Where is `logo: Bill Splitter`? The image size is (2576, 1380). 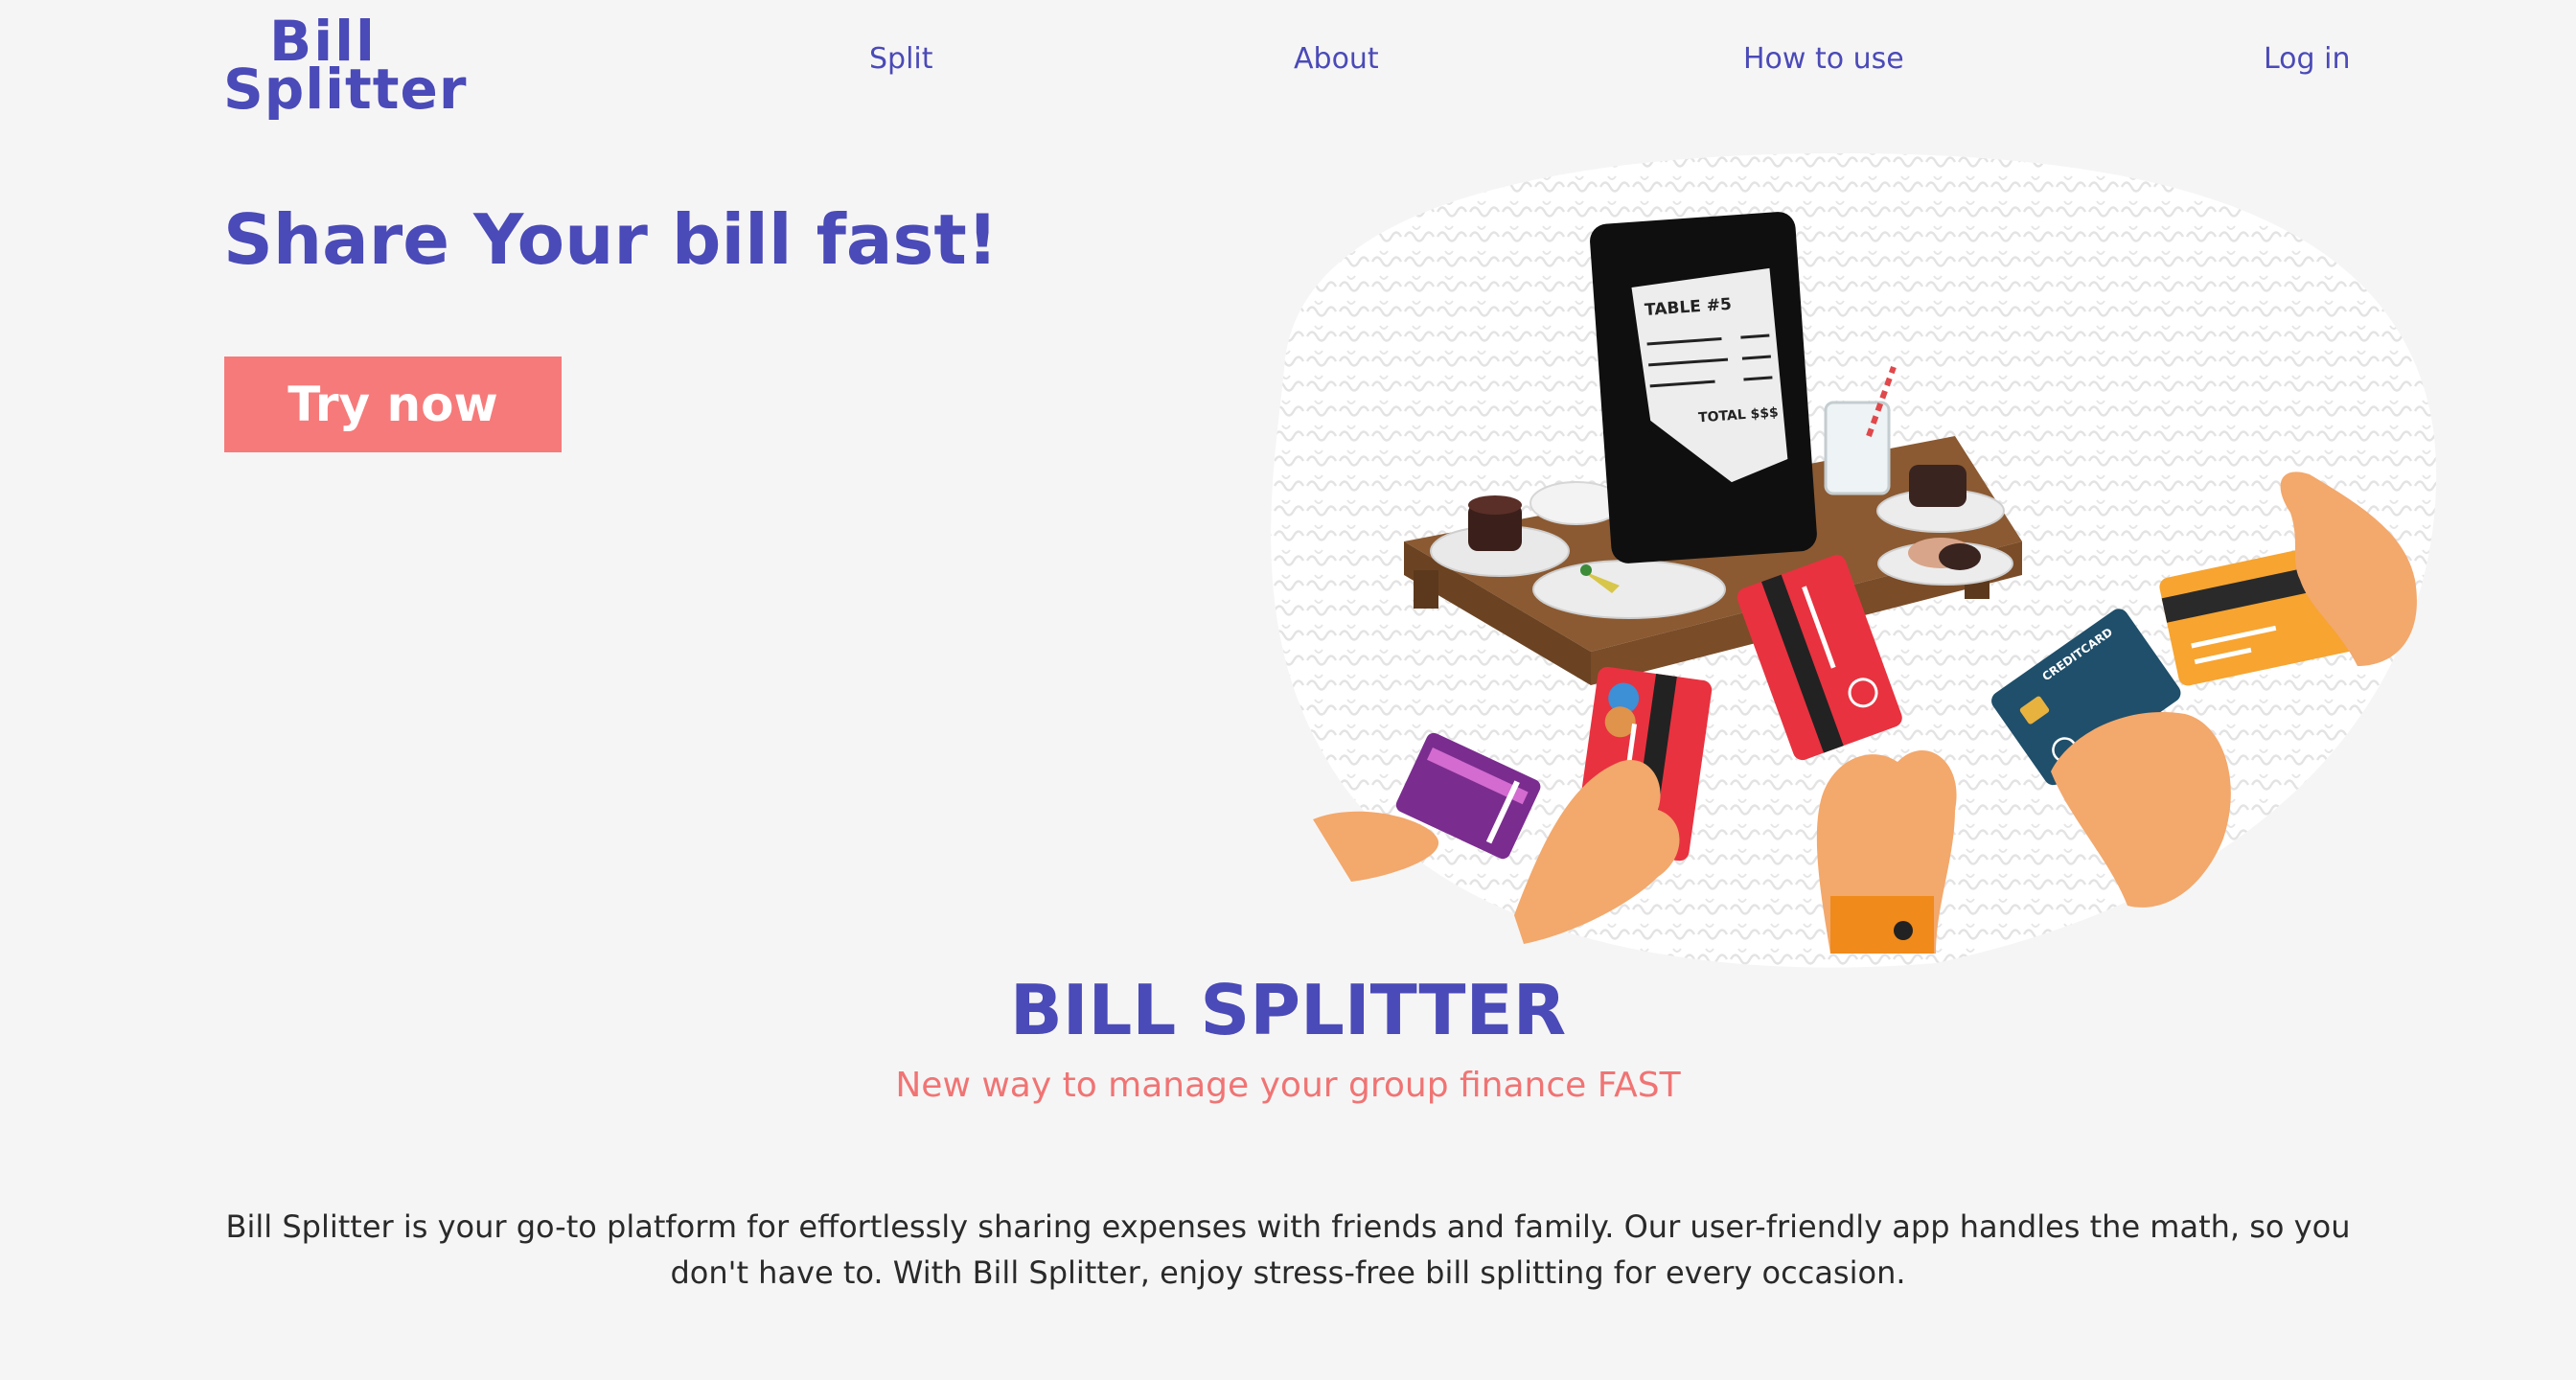 logo: Bill Splitter is located at coordinates (344, 63).